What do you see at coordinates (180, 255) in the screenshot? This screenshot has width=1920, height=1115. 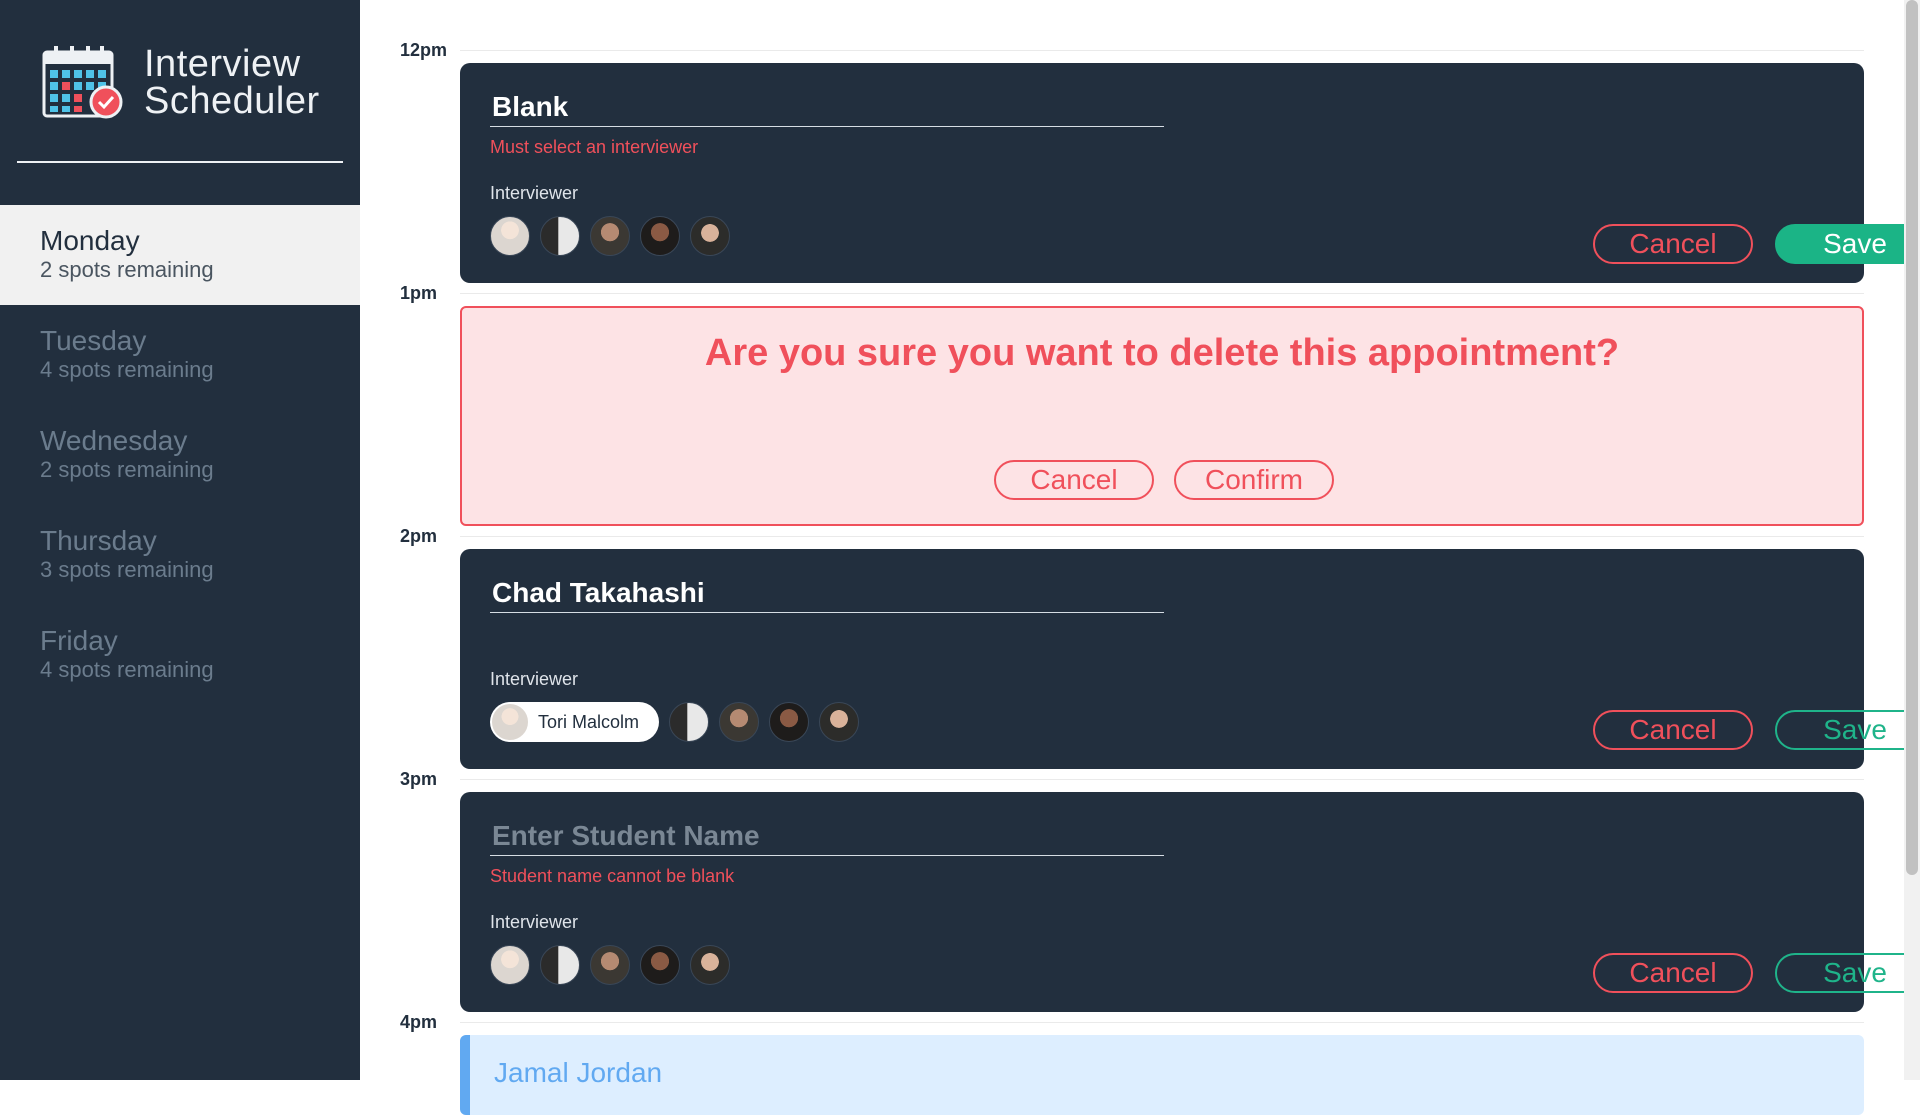 I see `day-item-monday: Monday 2 spots remaining` at bounding box center [180, 255].